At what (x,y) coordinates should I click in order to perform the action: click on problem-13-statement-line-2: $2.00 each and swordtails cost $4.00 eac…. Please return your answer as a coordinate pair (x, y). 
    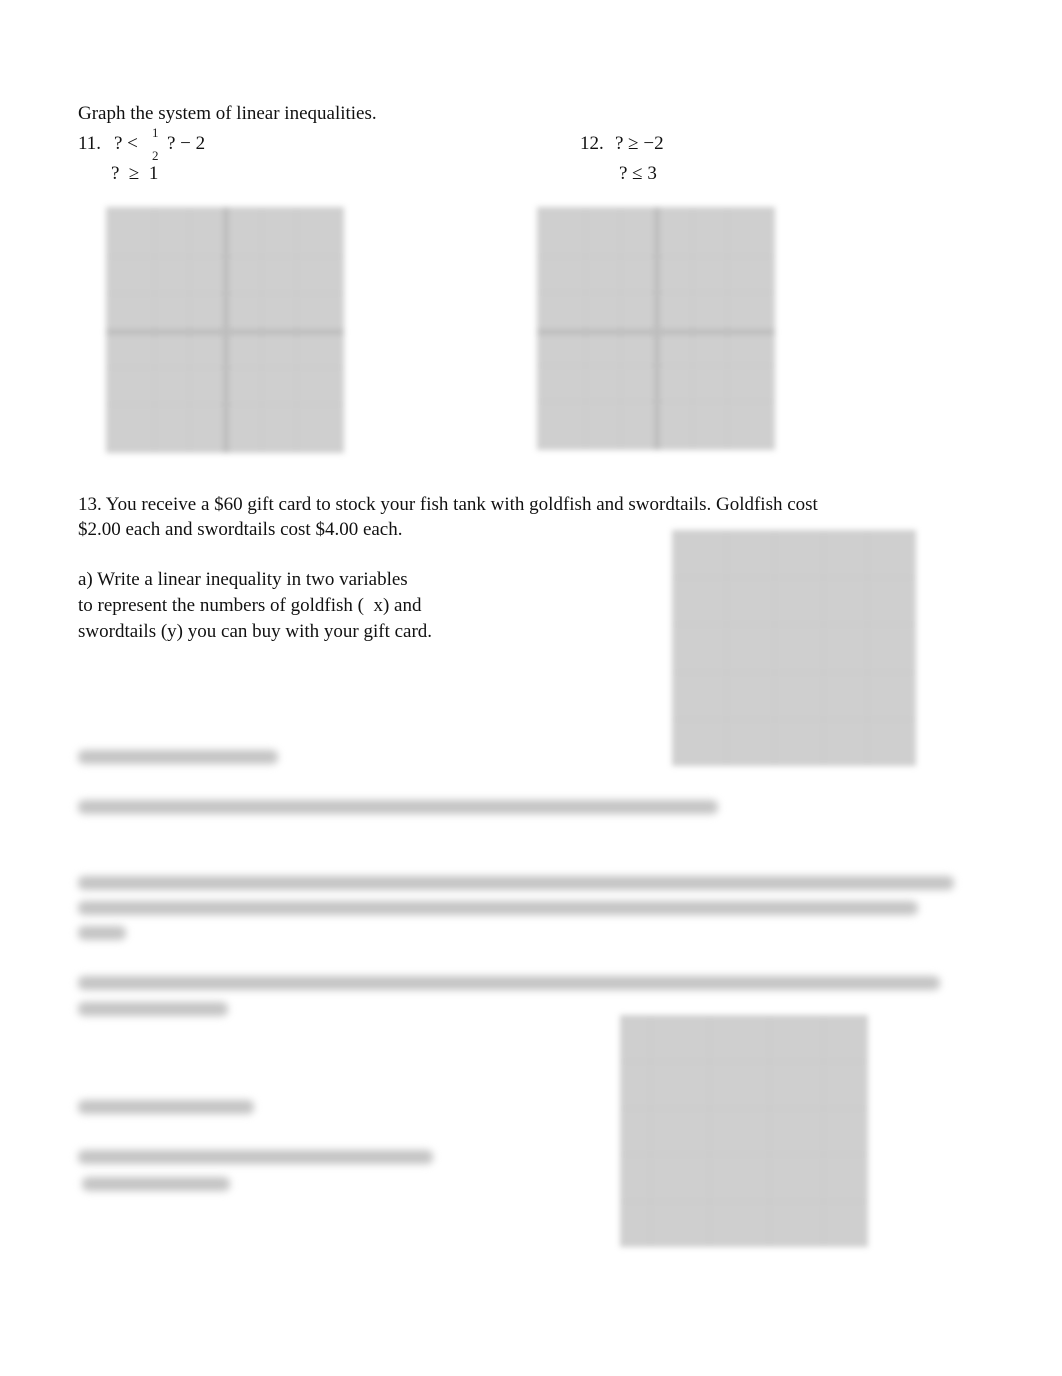
    Looking at the image, I should click on (240, 529).